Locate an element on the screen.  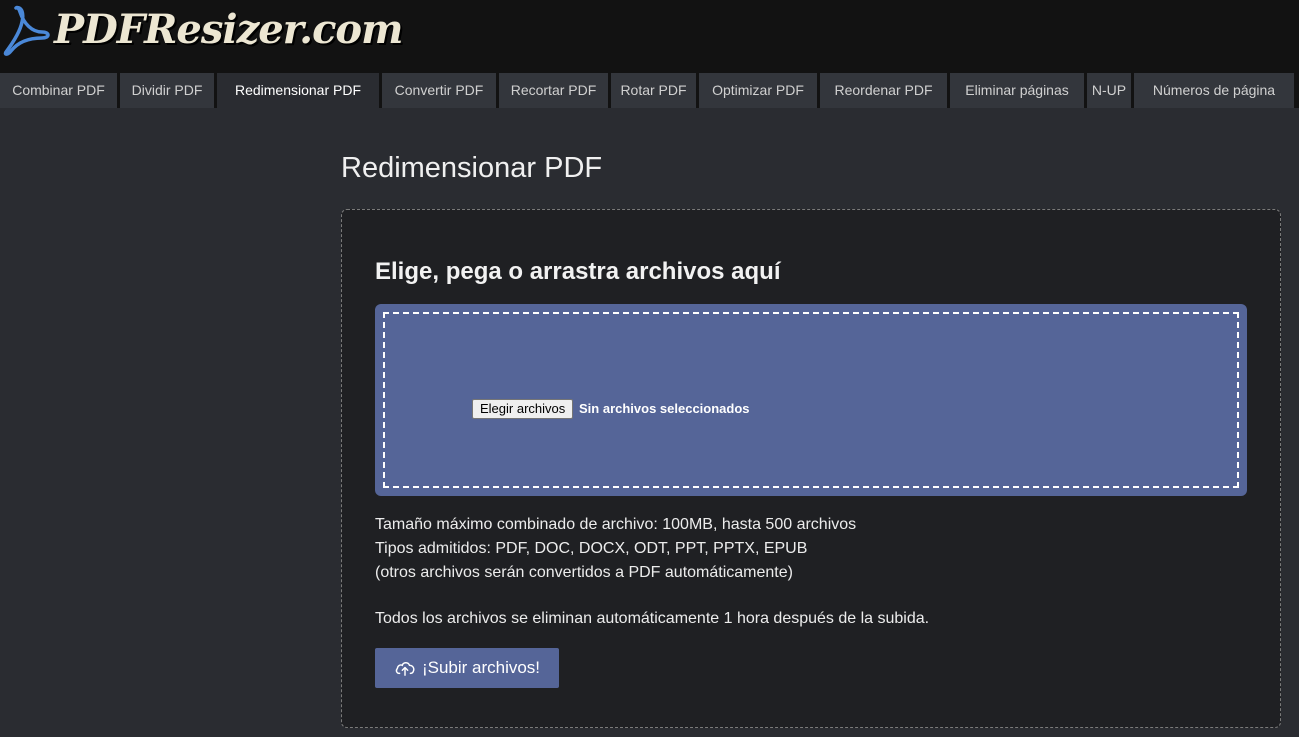
site-header: PDFResizer.com is located at coordinates (649, 36).